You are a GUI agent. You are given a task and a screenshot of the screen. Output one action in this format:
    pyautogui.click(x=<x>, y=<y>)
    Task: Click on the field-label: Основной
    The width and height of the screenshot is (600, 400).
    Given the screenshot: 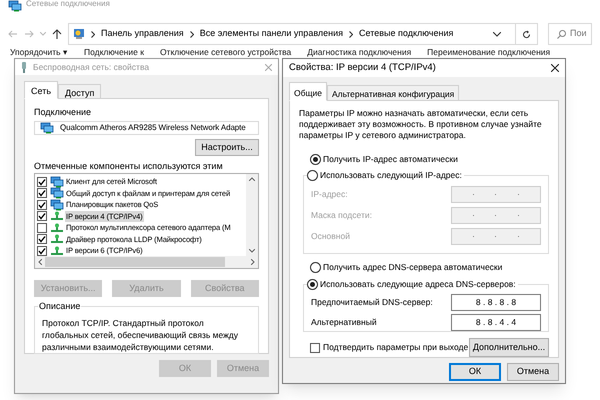 What is the action you would take?
    pyautogui.click(x=330, y=236)
    